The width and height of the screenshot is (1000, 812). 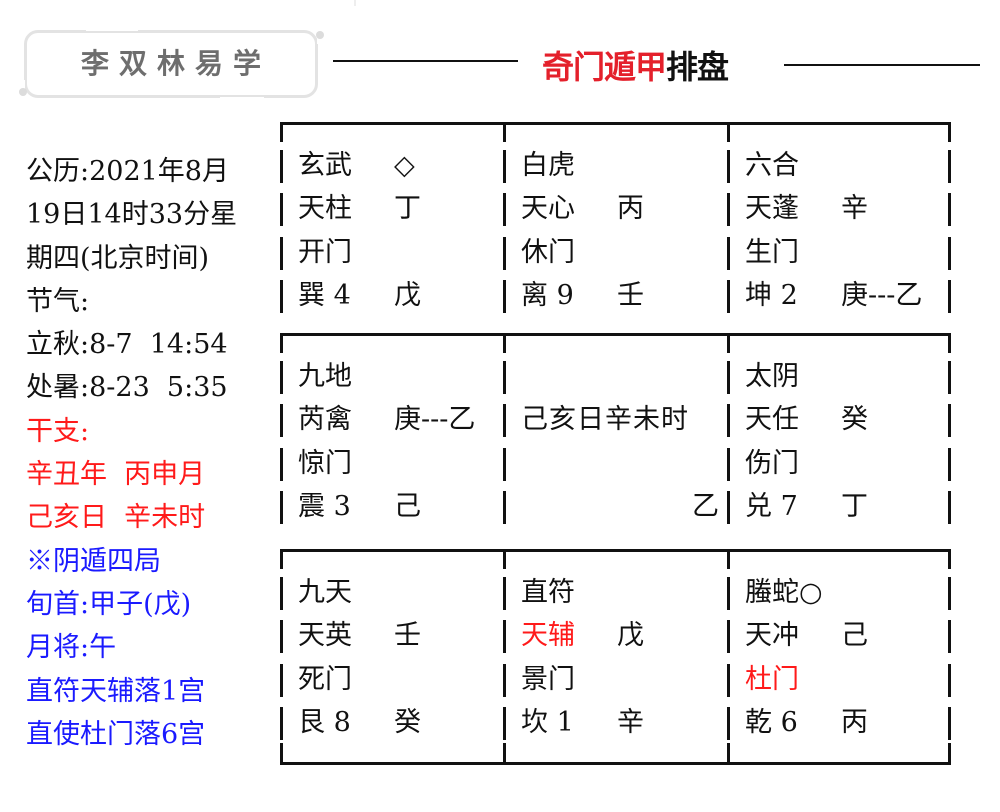 What do you see at coordinates (842, 252) in the screenshot?
I see `palace-door-row: 生门` at bounding box center [842, 252].